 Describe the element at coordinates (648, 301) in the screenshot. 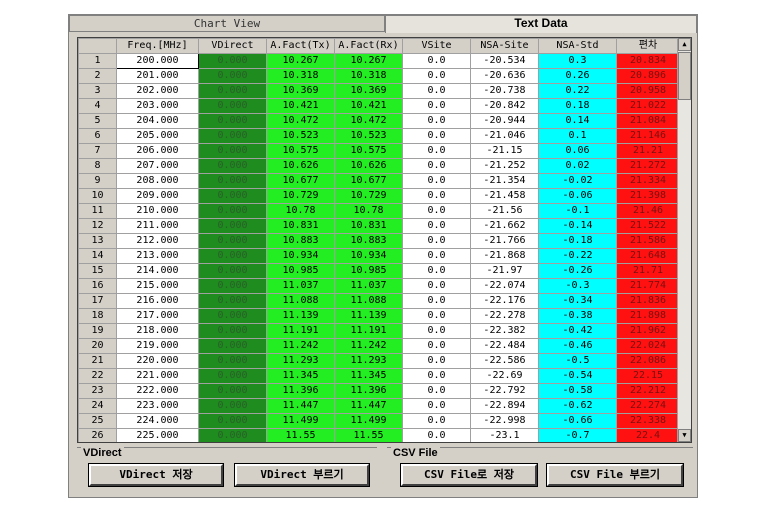

I see `table-cell: 21.836` at that location.